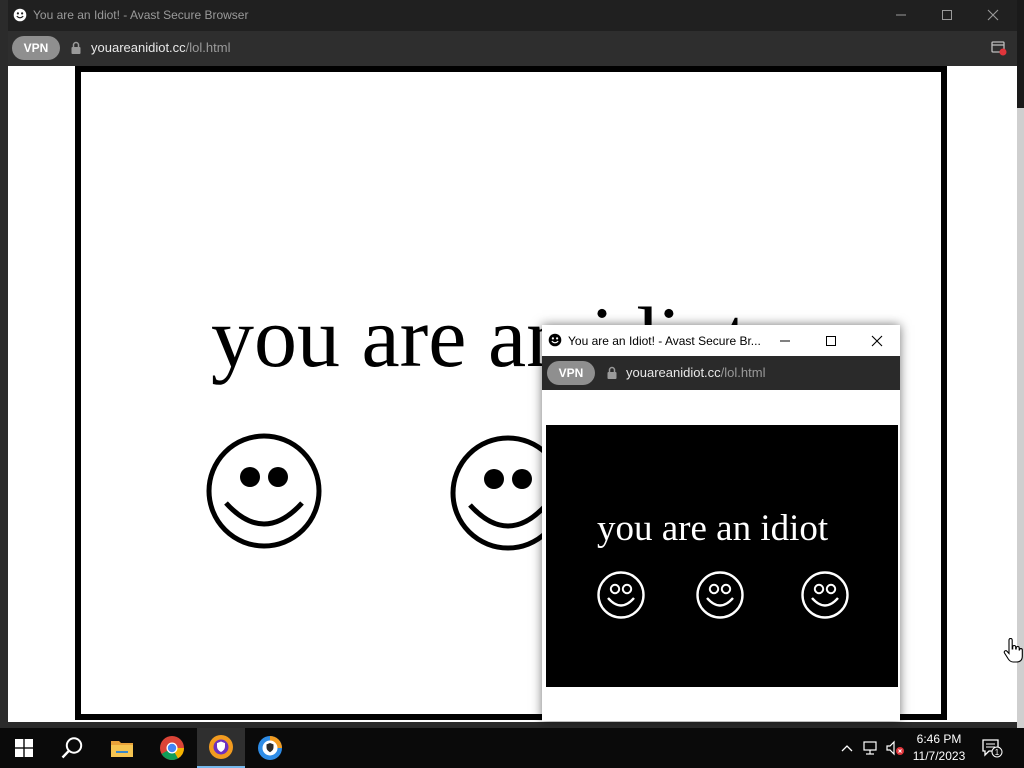 The width and height of the screenshot is (1024, 768). I want to click on popup-close-button, so click(877, 340).